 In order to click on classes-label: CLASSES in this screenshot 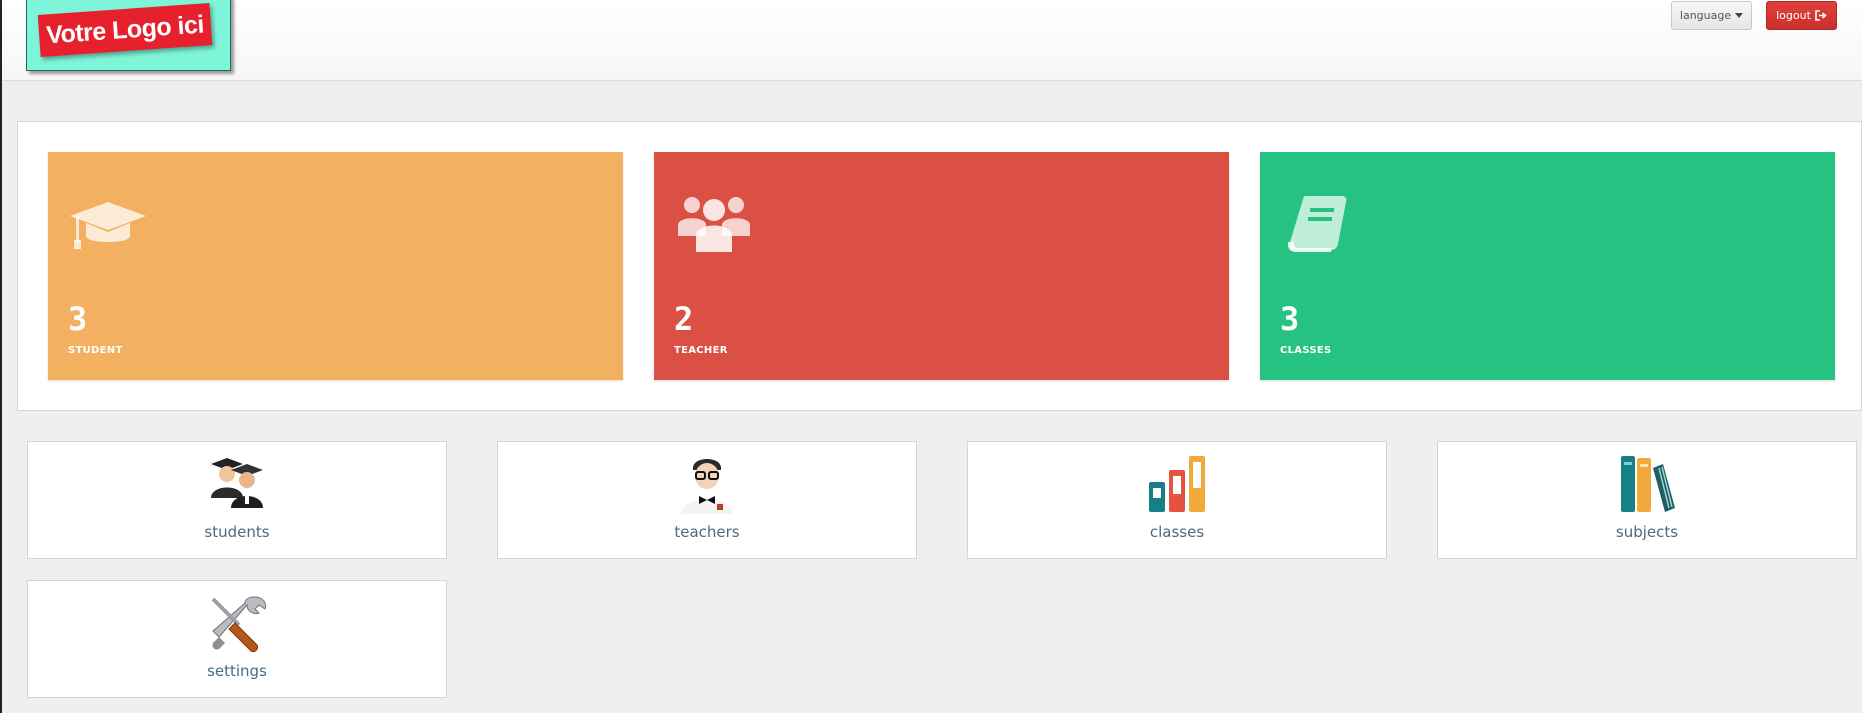, I will do `click(1306, 350)`.